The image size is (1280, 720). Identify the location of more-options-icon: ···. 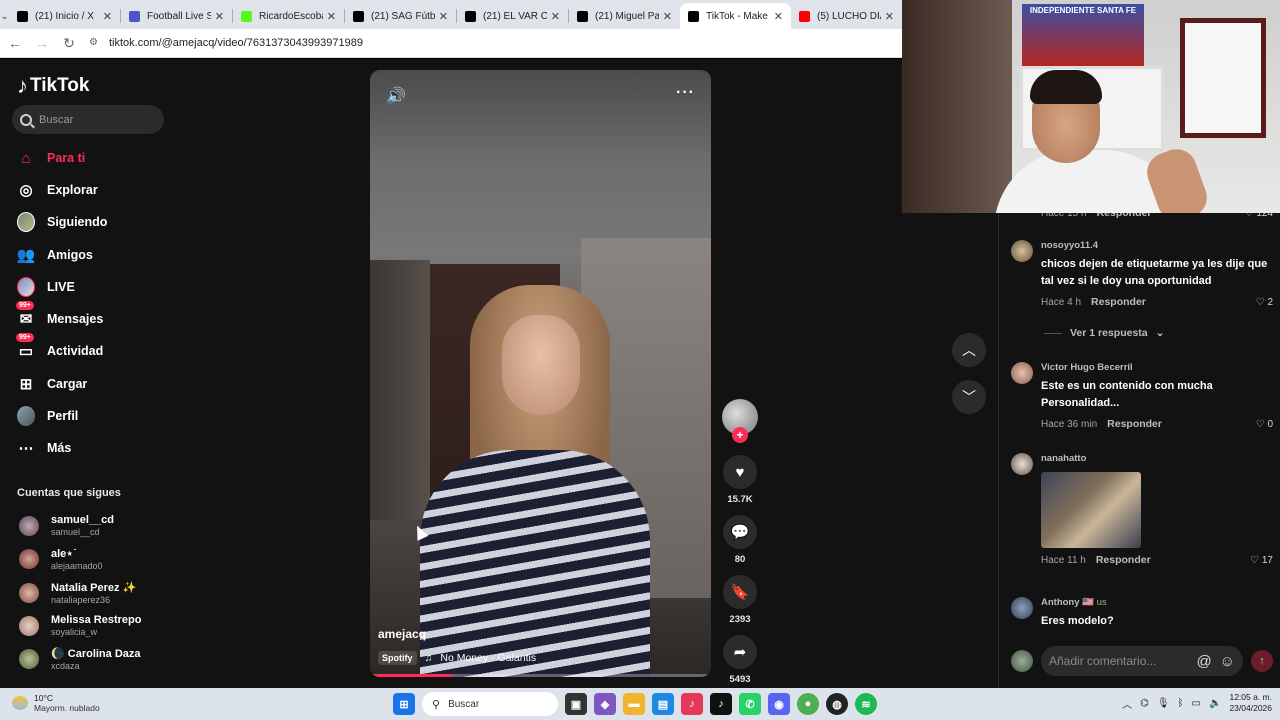
(685, 93).